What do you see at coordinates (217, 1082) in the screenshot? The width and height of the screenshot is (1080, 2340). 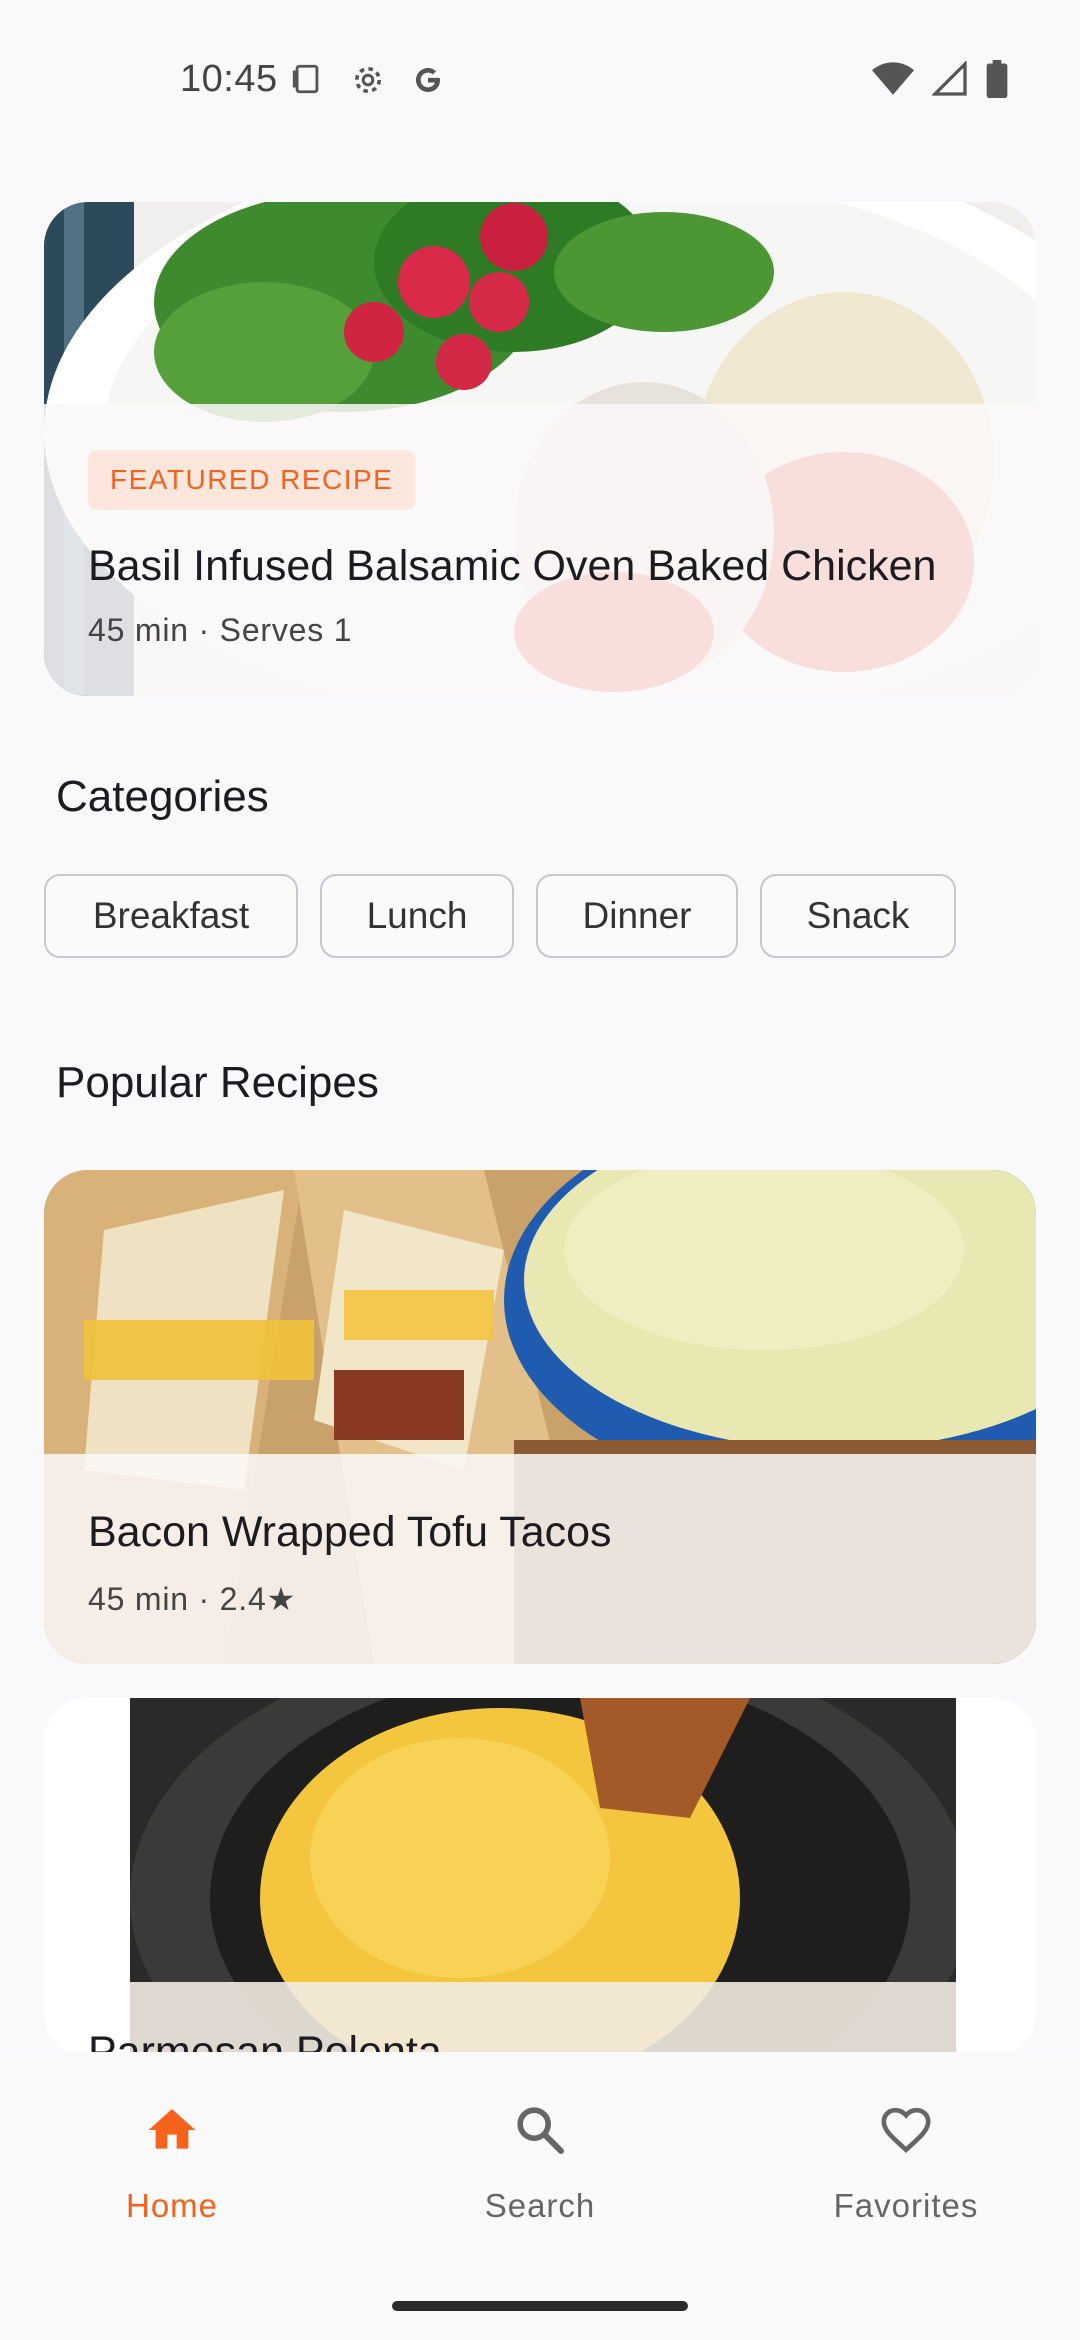 I see `popular-recipes-heading: Popular Recipes` at bounding box center [217, 1082].